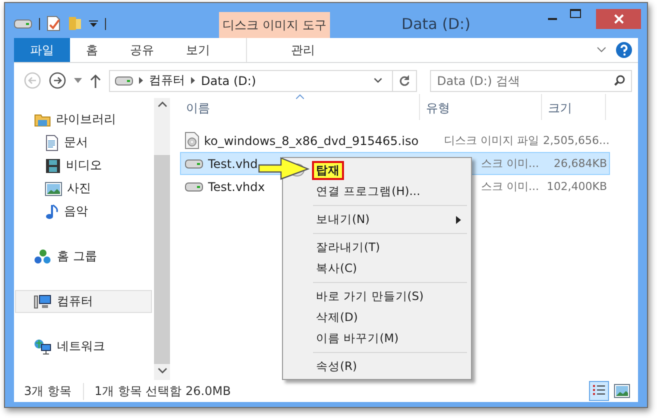  What do you see at coordinates (54, 391) in the screenshot?
I see `item-count: 3개 항목` at bounding box center [54, 391].